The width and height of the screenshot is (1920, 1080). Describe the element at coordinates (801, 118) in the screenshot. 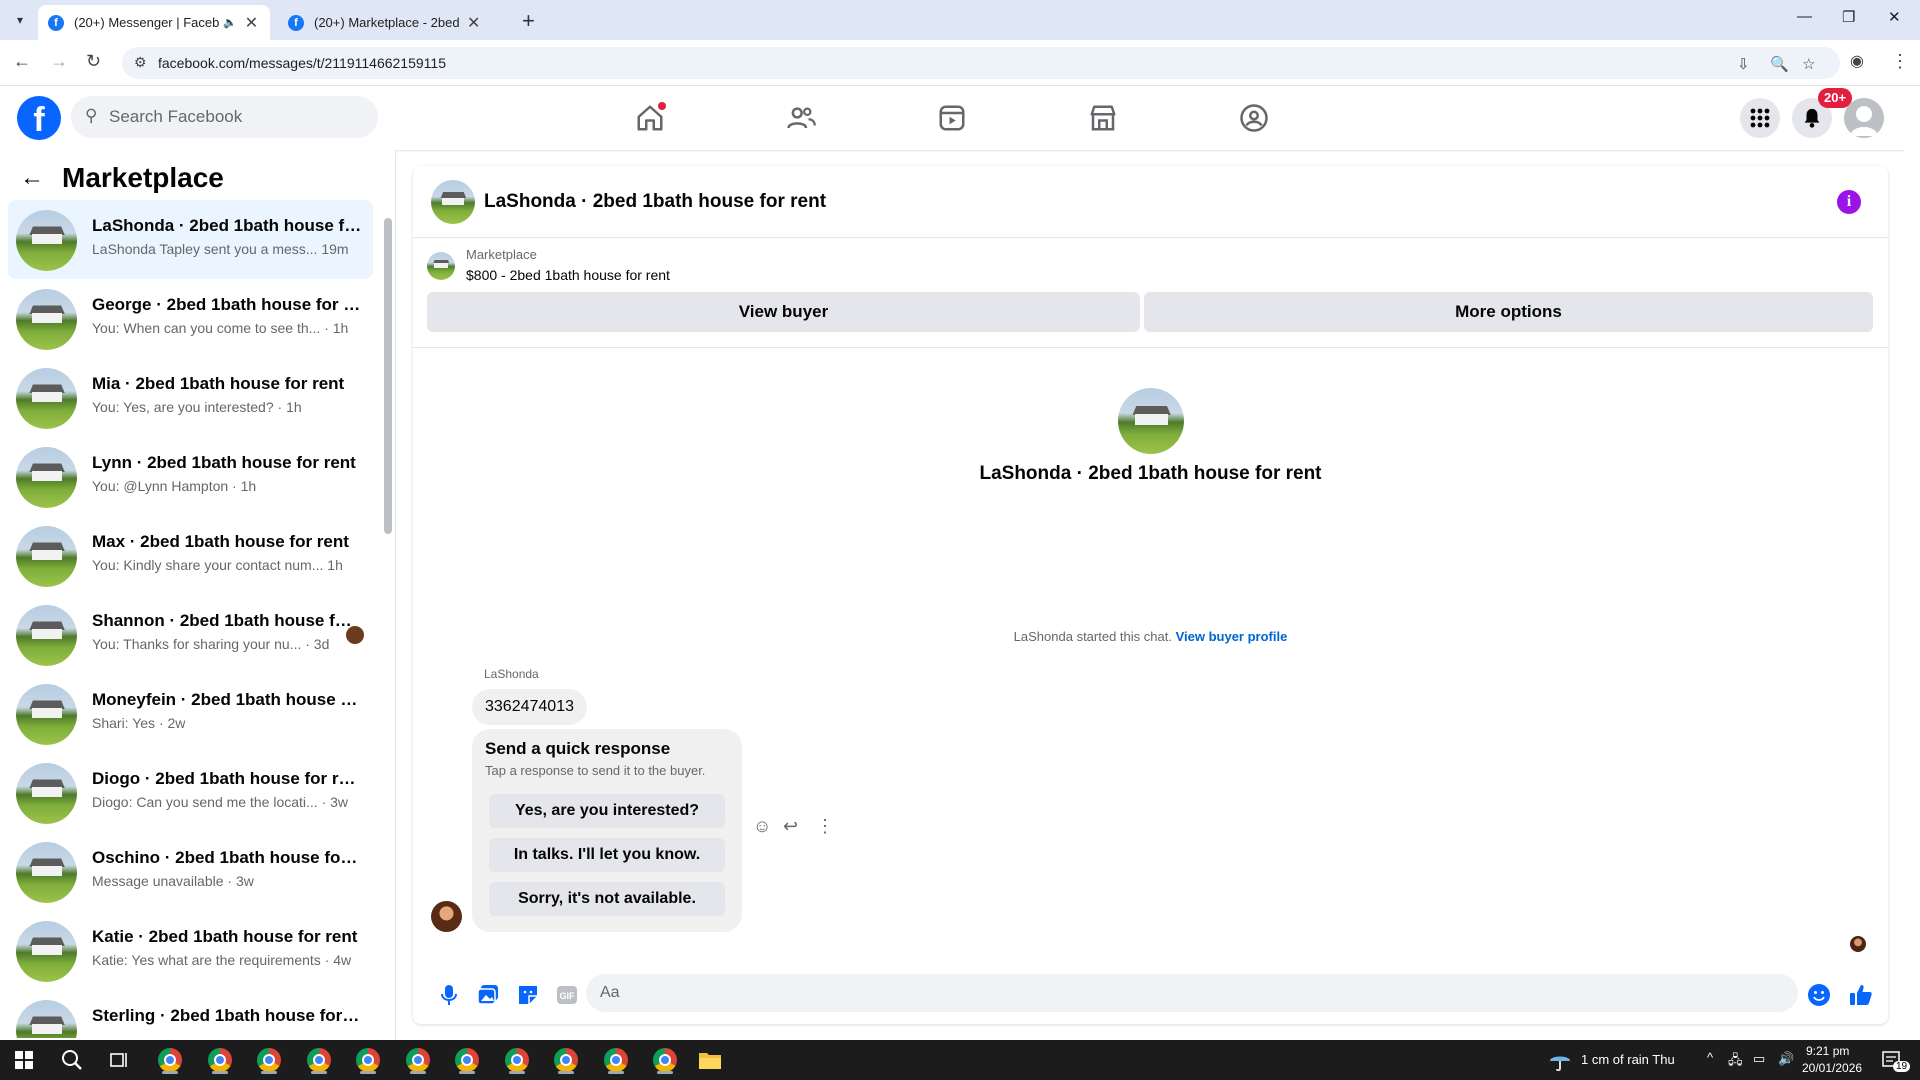

I see `friends-icon` at that location.